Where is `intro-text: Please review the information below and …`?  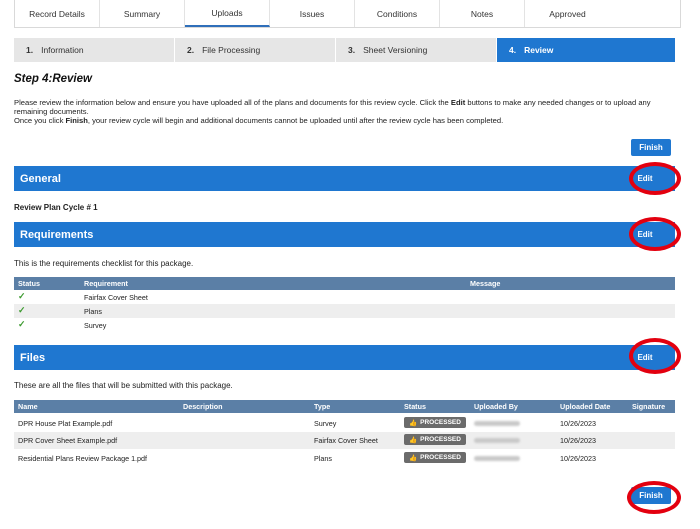
intro-text: Please review the information below and … is located at coordinates (350, 111).